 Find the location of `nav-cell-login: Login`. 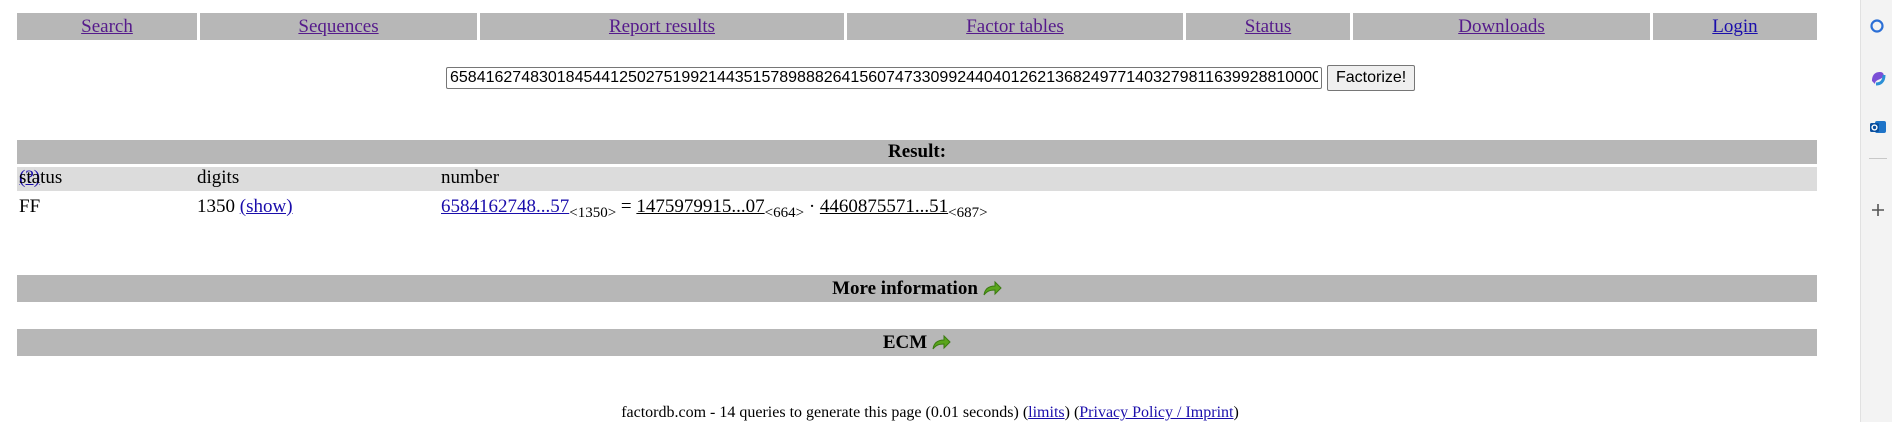

nav-cell-login: Login is located at coordinates (1735, 26).